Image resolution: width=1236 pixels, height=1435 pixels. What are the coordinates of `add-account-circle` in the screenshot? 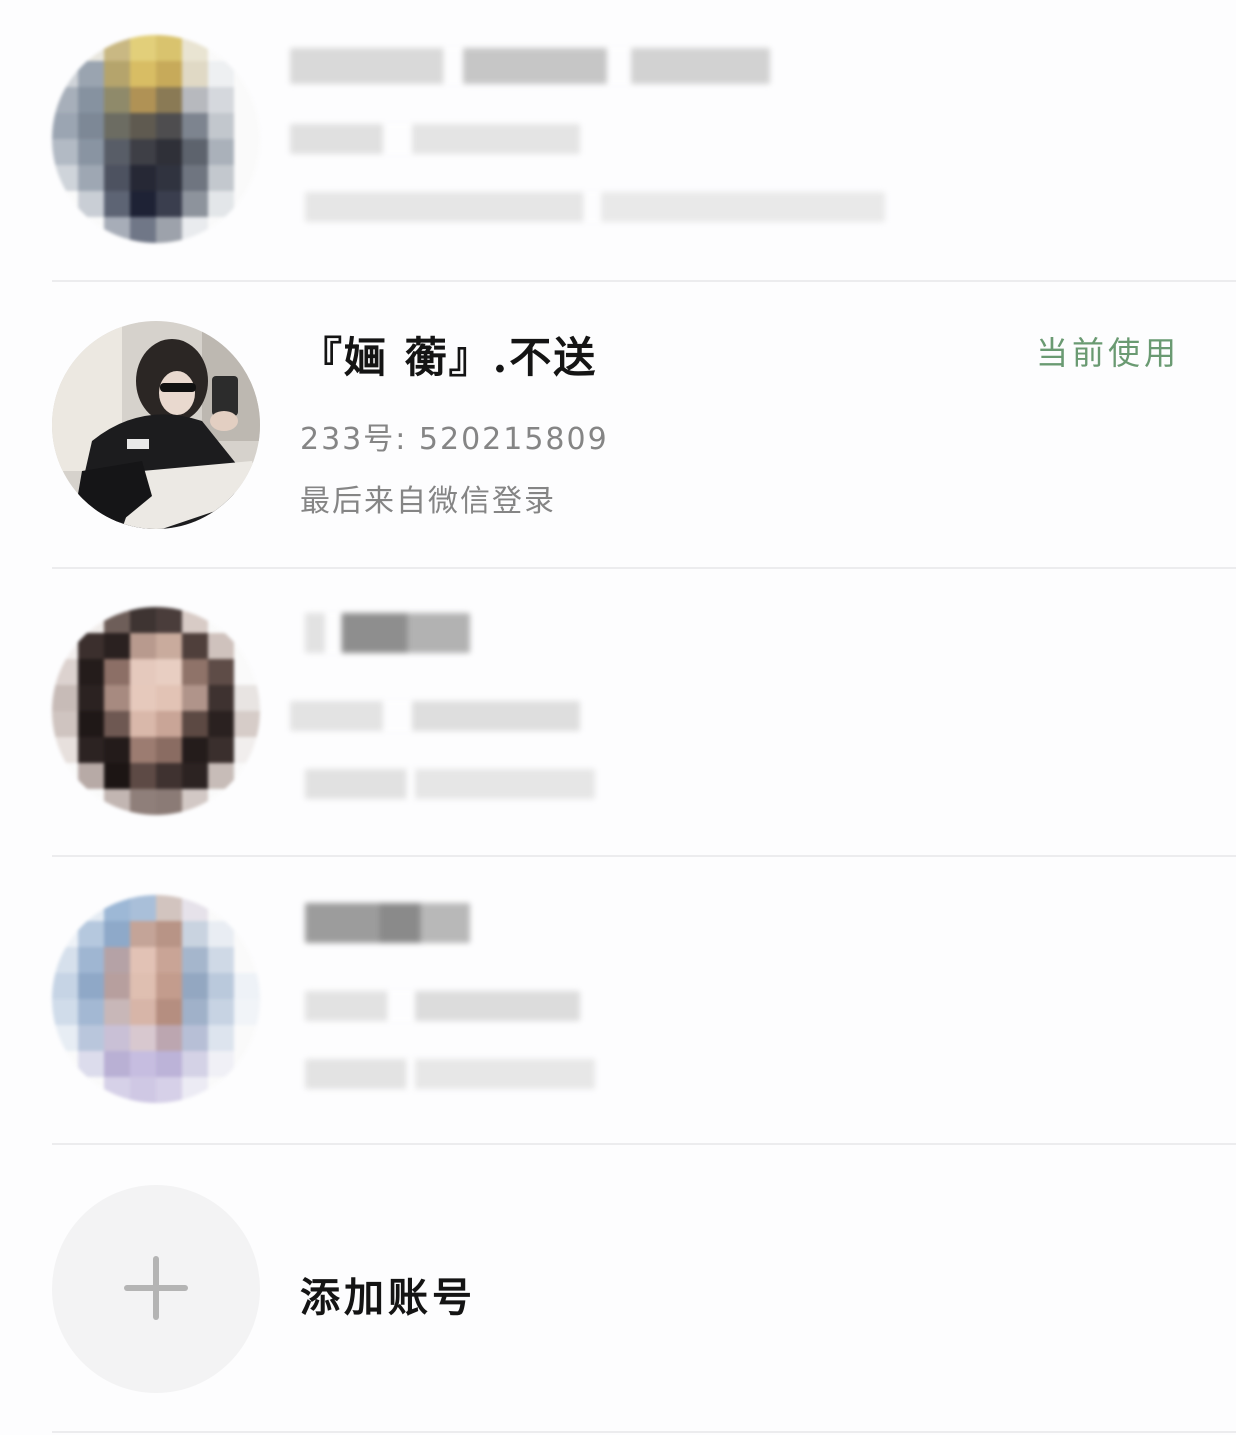 It's located at (156, 1289).